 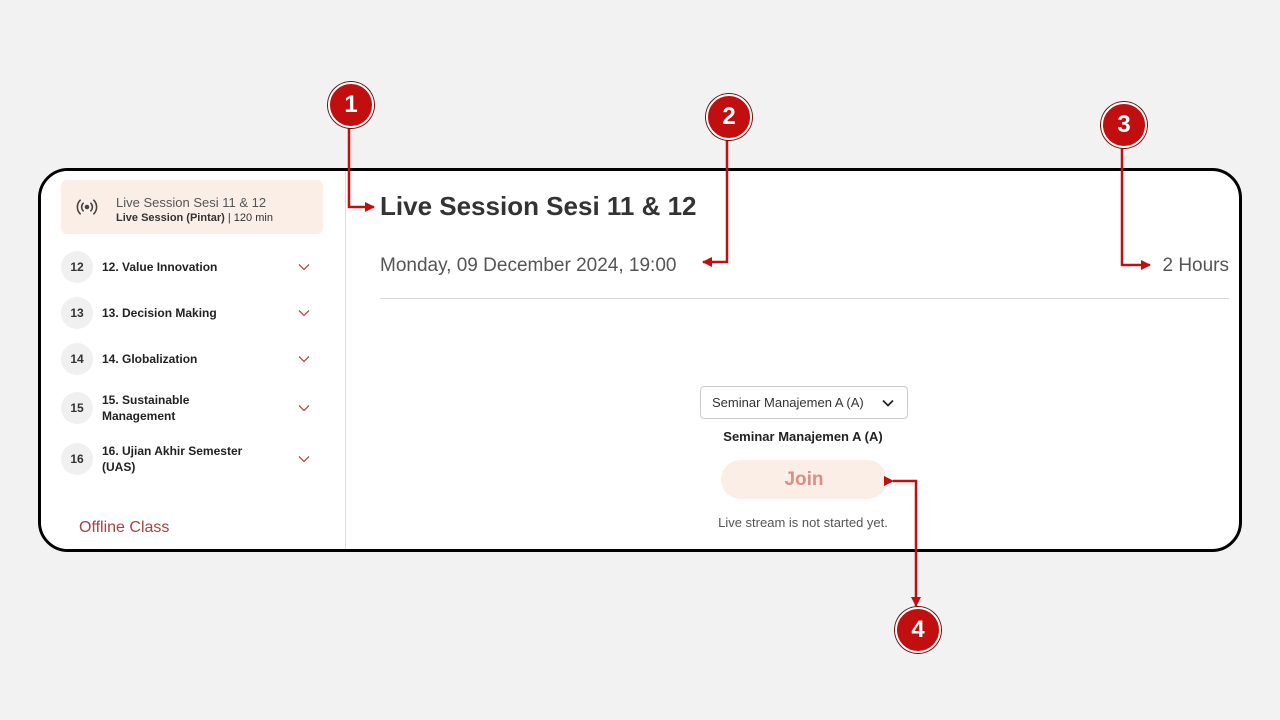 What do you see at coordinates (729, 117) in the screenshot?
I see `annotation-badge-2: 2` at bounding box center [729, 117].